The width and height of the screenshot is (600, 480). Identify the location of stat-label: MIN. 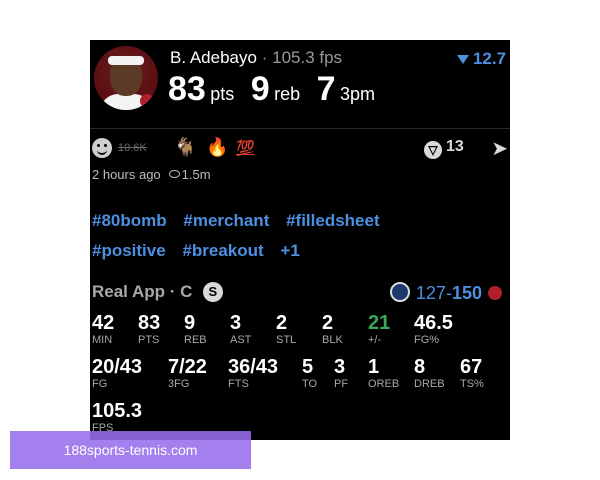
(102, 340).